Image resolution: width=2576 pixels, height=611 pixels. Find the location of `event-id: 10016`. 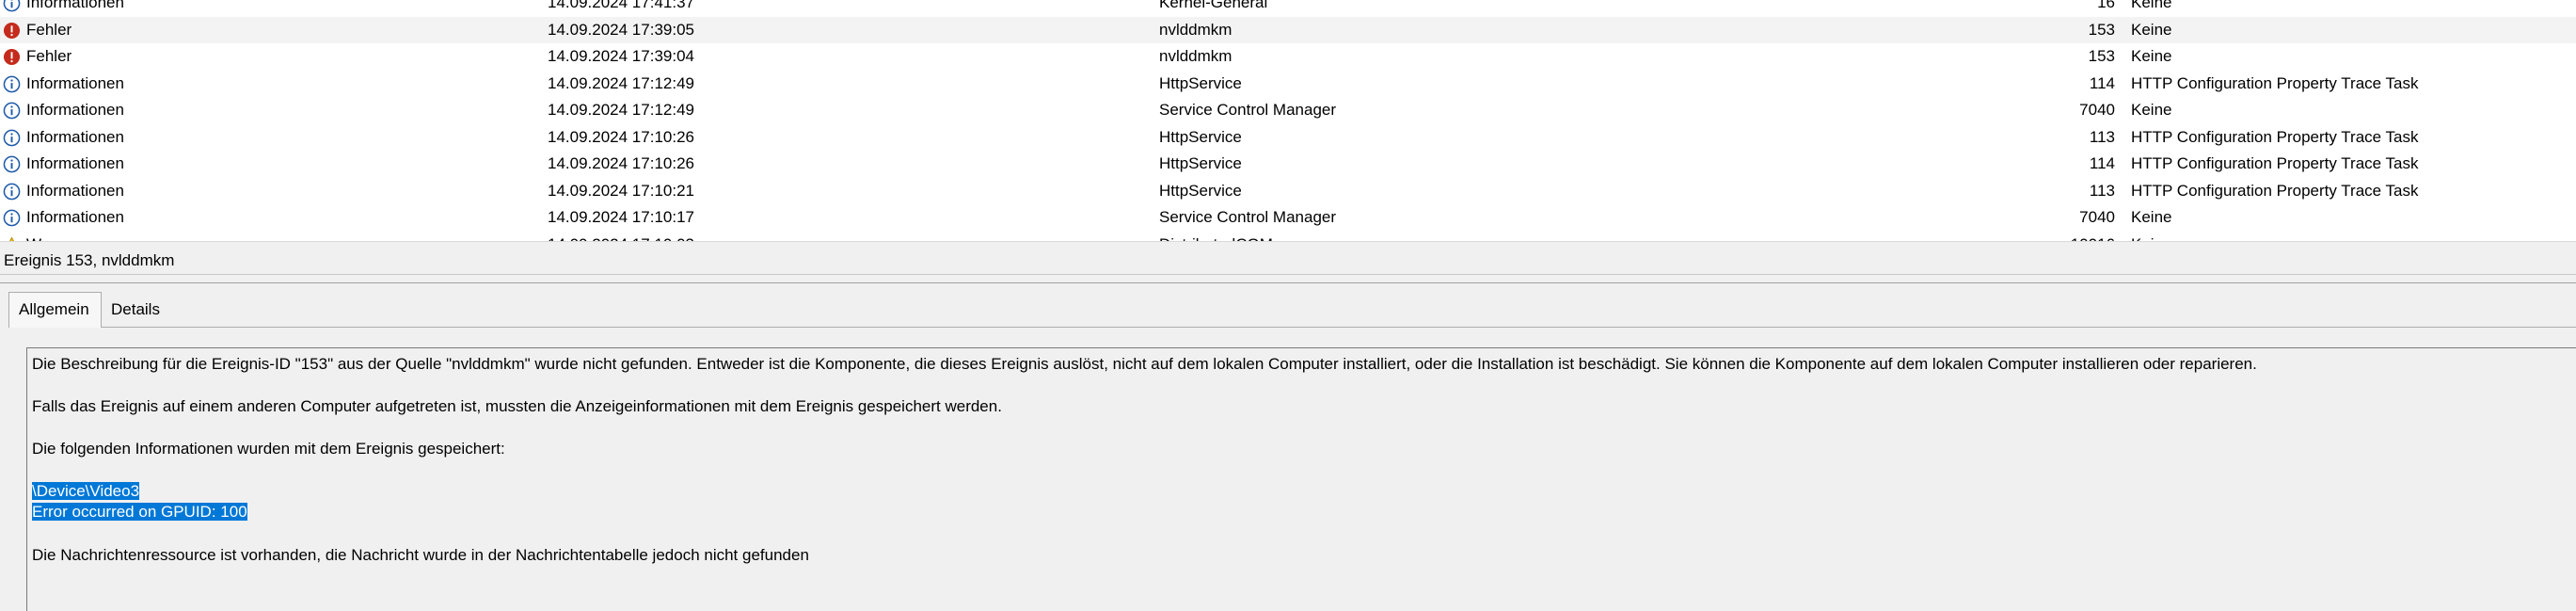

event-id: 10016 is located at coordinates (2074, 237).